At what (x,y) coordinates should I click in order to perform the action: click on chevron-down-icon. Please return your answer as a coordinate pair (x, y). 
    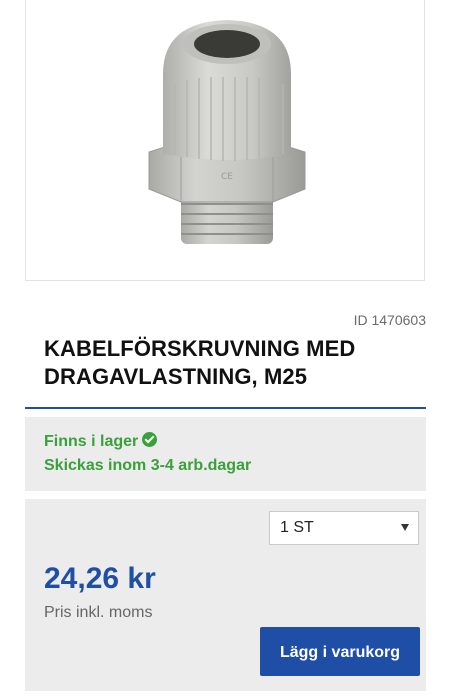
    Looking at the image, I should click on (405, 527).